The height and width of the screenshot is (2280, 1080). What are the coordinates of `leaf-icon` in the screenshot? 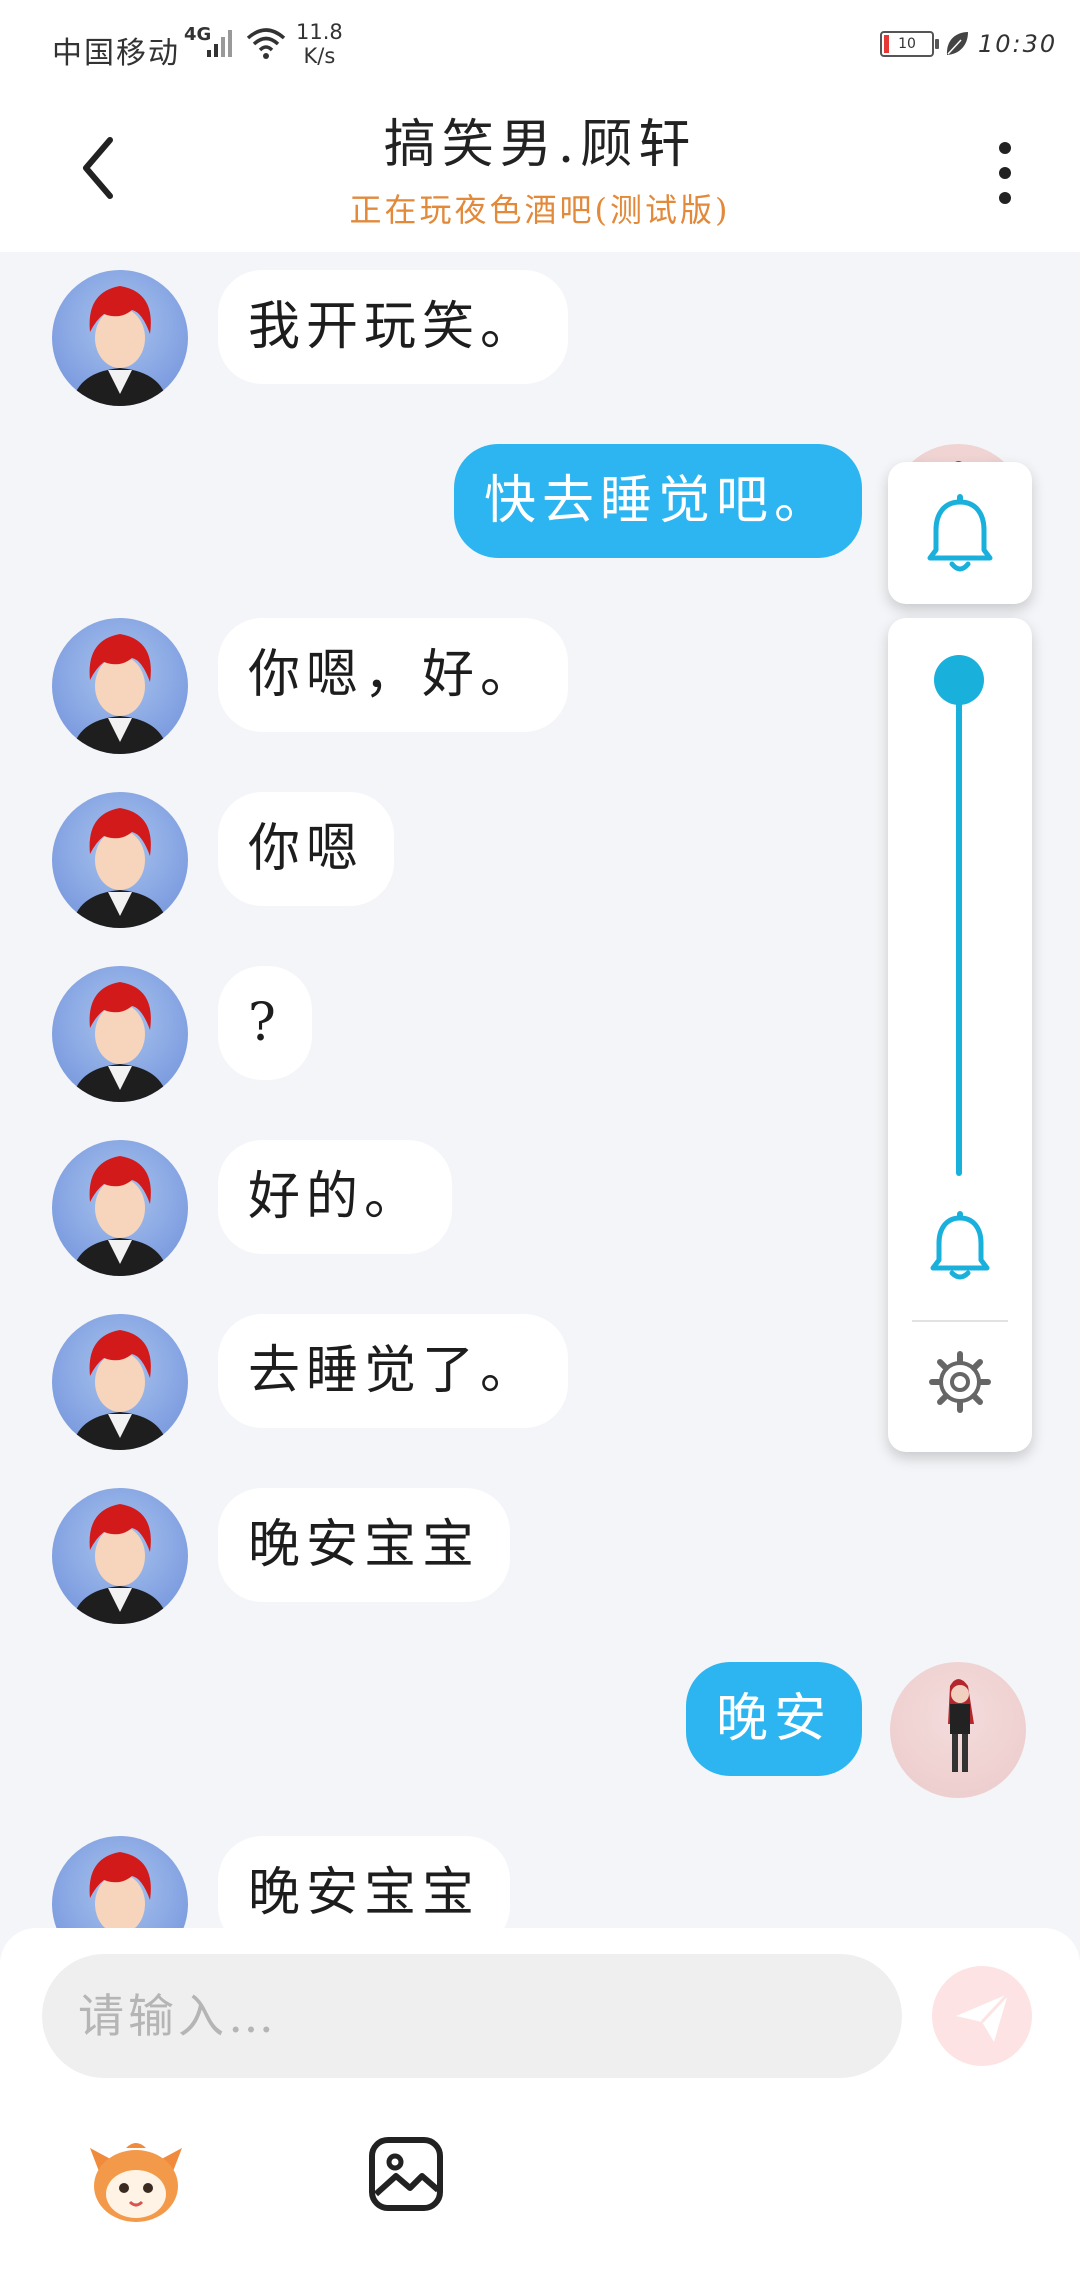 It's located at (957, 43).